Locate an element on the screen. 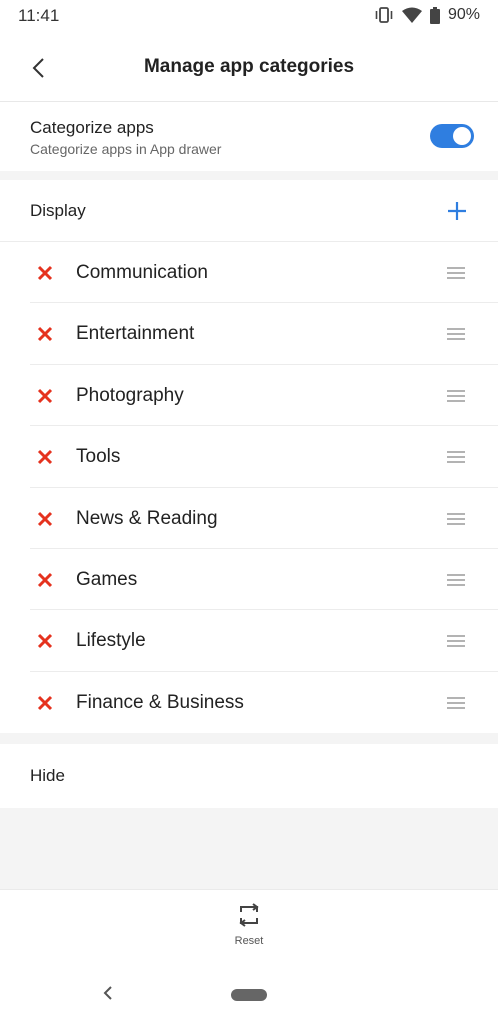  empty-area is located at coordinates (249, 848).